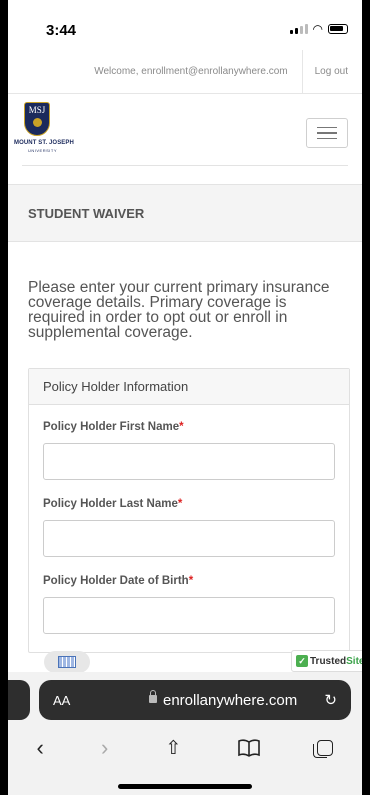  I want to click on forward-icon: ›, so click(104, 748).